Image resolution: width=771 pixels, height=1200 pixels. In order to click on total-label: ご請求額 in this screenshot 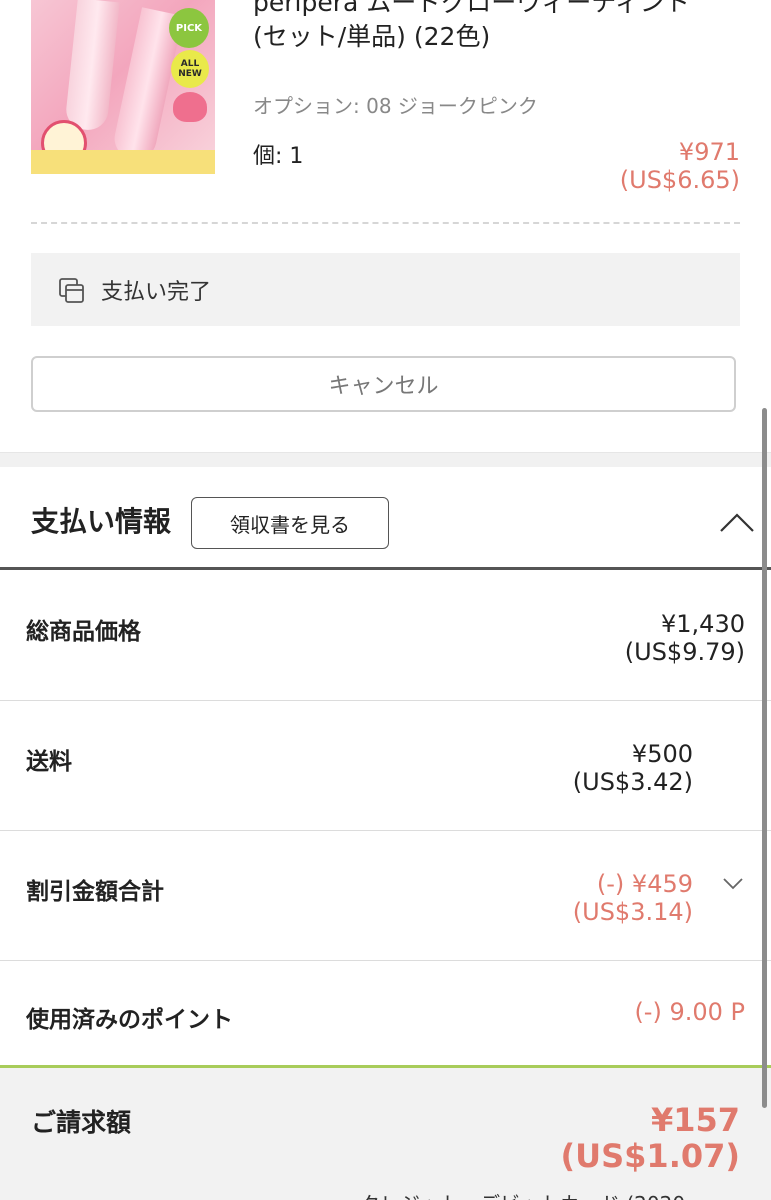, I will do `click(81, 1122)`.